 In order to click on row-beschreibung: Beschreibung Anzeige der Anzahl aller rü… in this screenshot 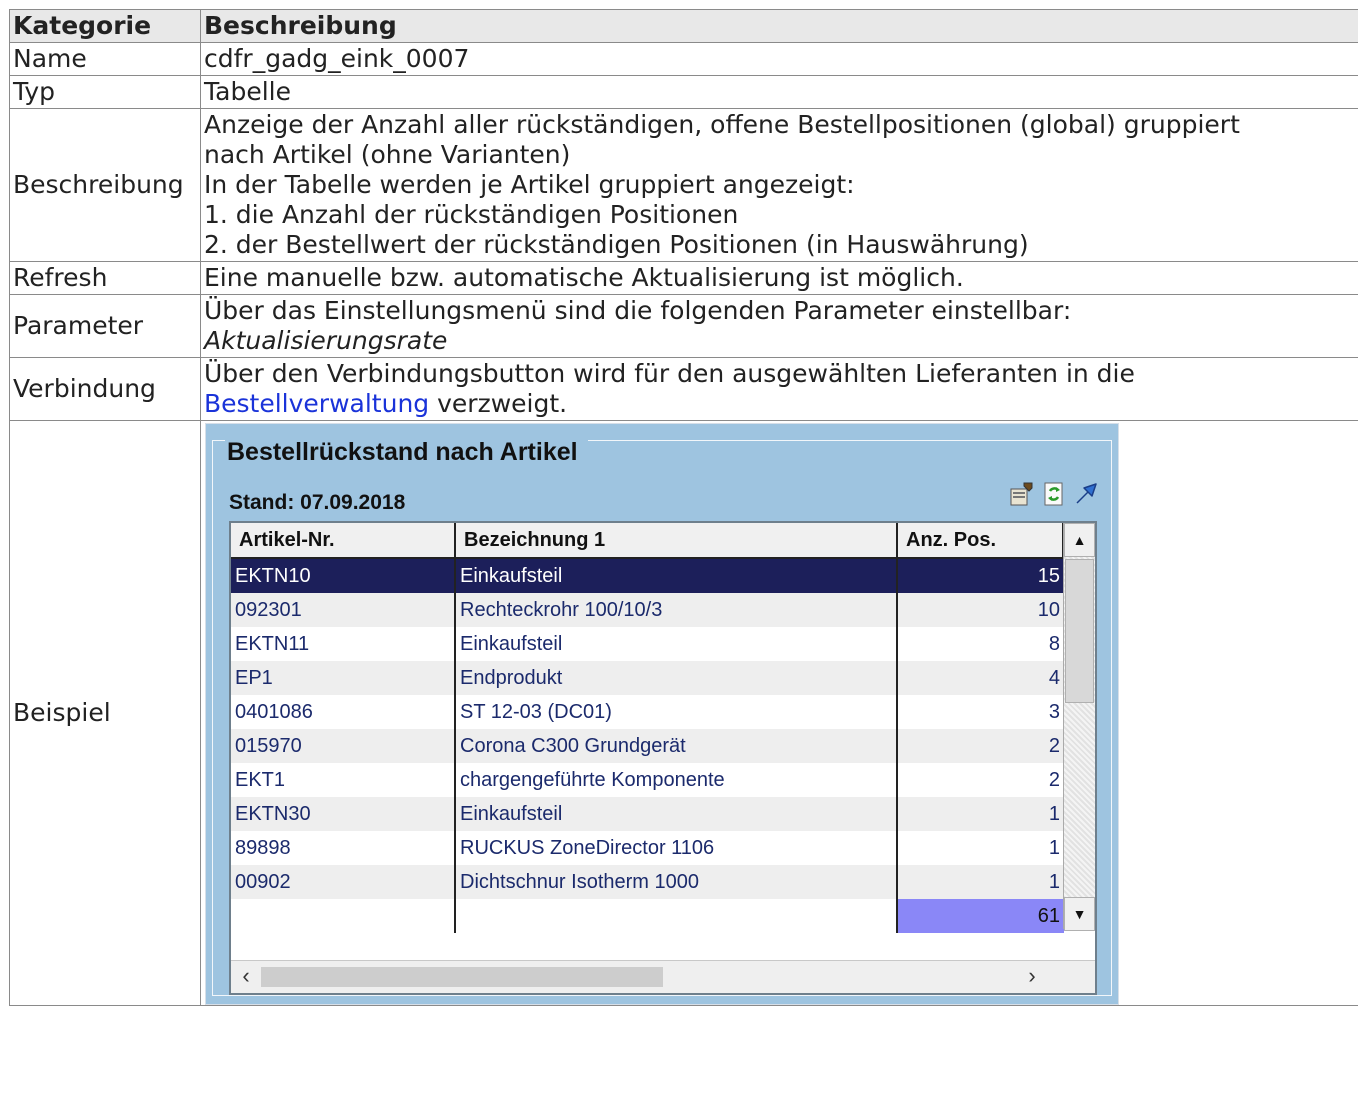, I will do `click(683, 185)`.